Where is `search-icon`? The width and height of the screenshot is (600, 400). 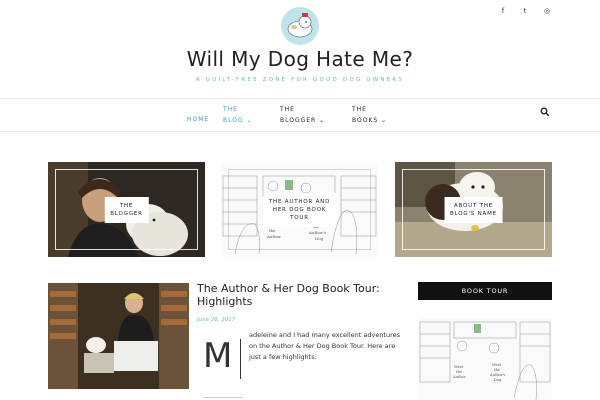
search-icon is located at coordinates (545, 112).